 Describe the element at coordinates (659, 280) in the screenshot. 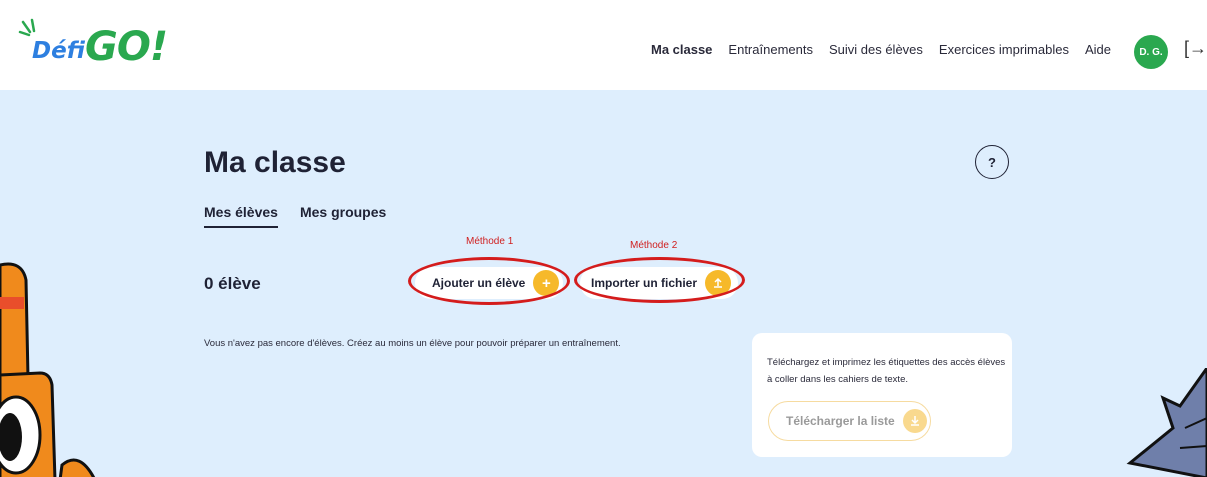

I see `method-2-highlight` at that location.